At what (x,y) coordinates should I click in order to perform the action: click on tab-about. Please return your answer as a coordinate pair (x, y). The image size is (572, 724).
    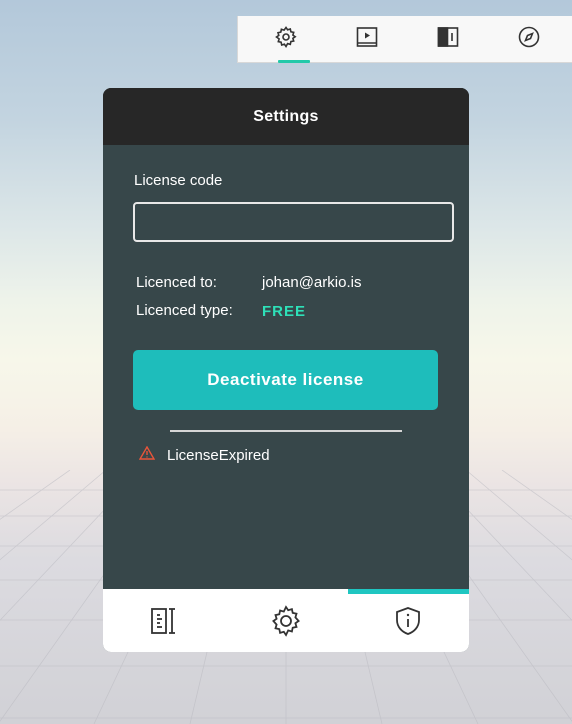
    Looking at the image, I should click on (408, 623).